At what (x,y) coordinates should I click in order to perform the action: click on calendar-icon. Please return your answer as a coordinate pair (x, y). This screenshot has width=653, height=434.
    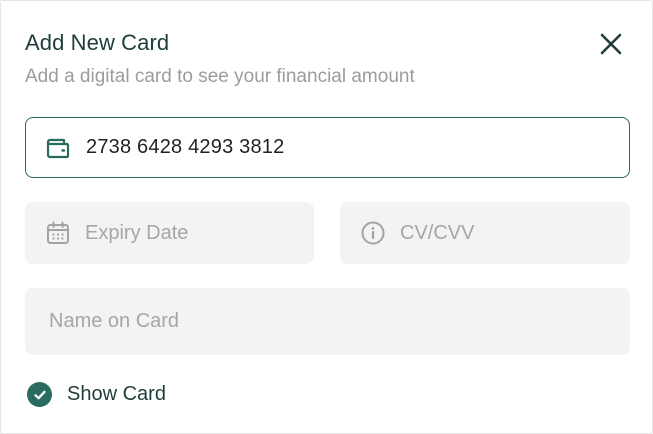
    Looking at the image, I should click on (58, 233).